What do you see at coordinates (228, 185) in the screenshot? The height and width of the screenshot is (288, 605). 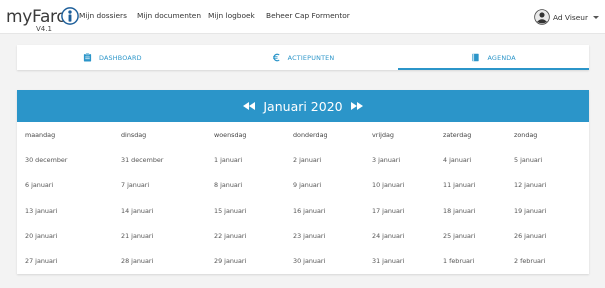 I see `day-cell: 8 januari` at bounding box center [228, 185].